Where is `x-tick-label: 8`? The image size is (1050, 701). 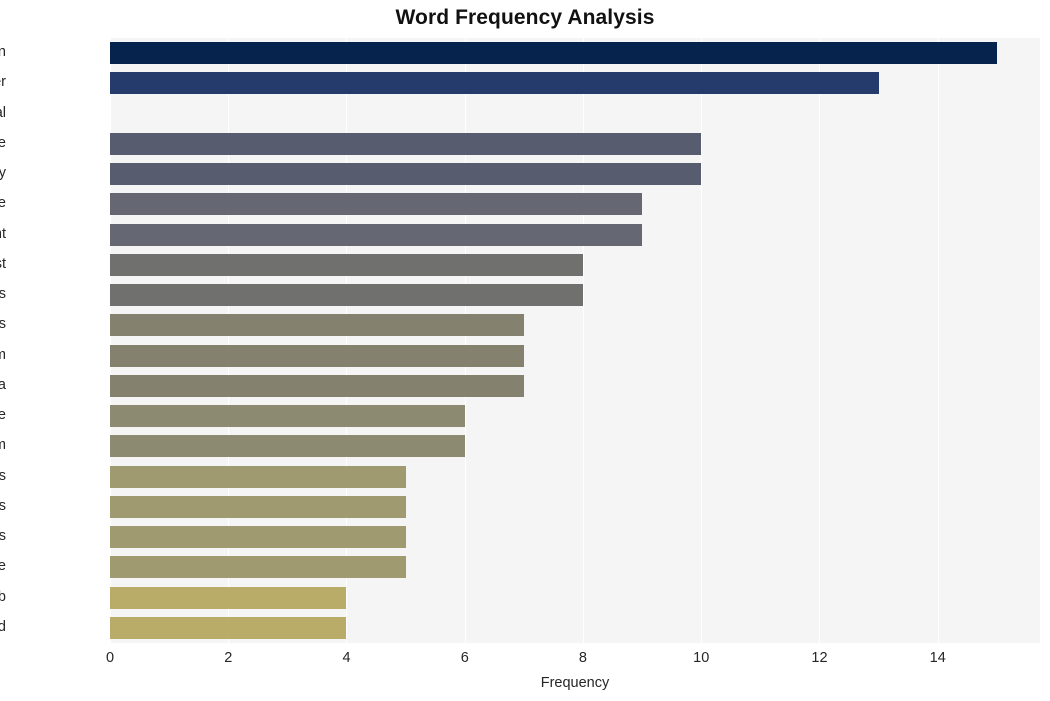
x-tick-label: 8 is located at coordinates (582, 658).